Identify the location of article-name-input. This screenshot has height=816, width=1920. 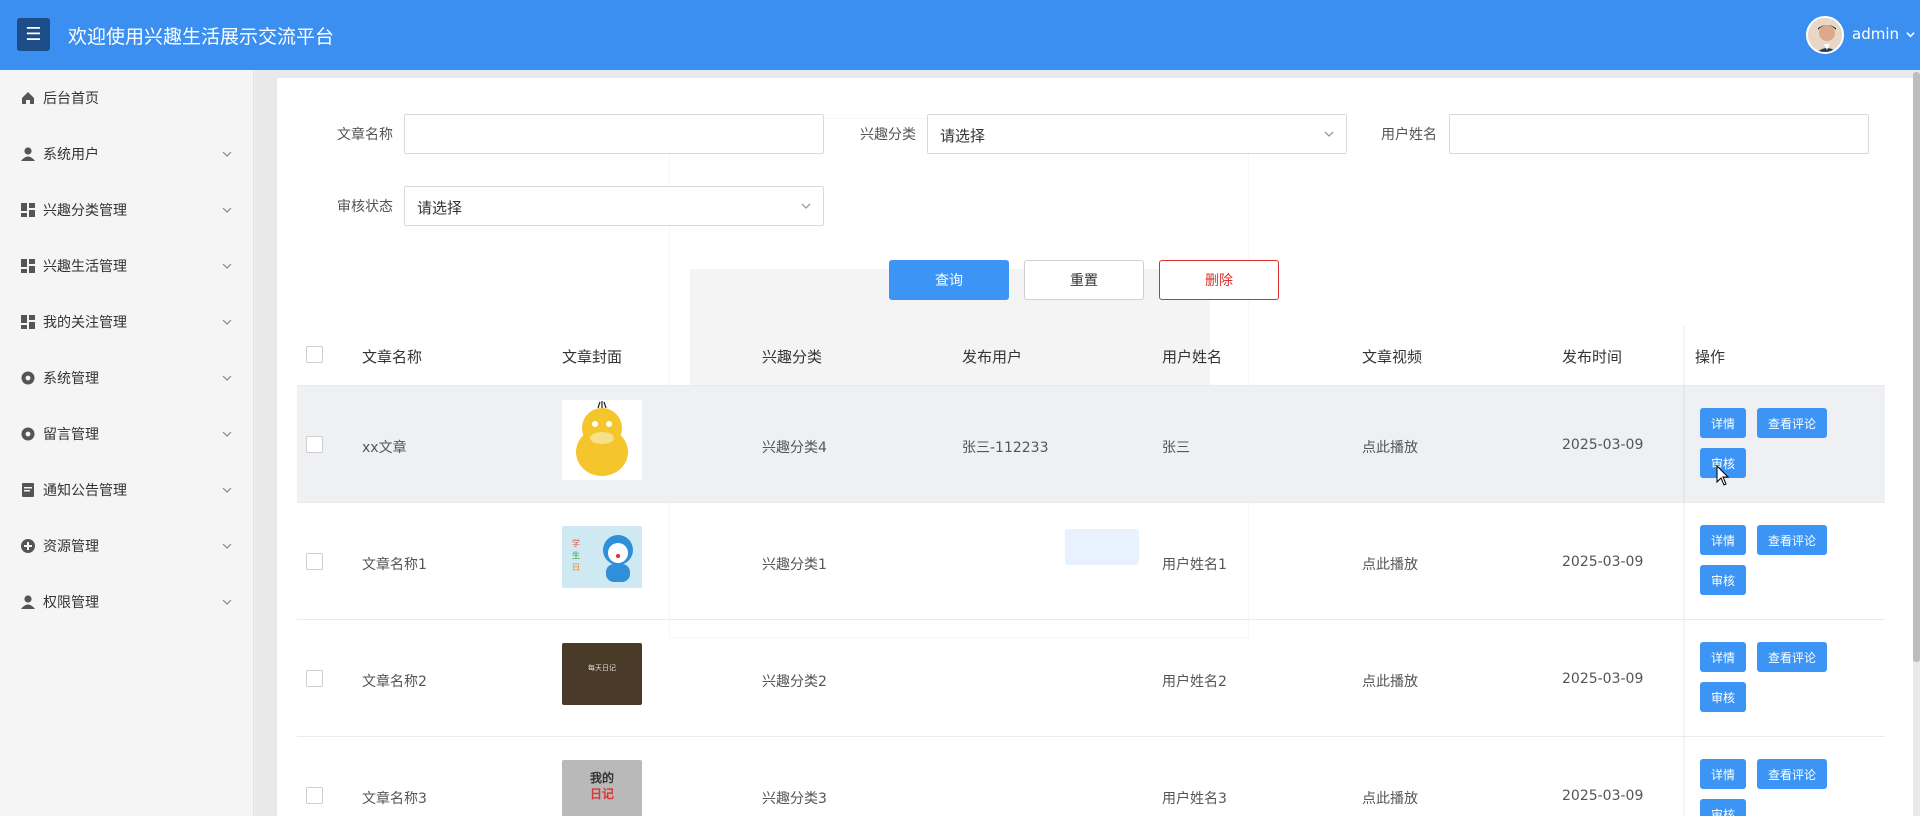
(614, 134).